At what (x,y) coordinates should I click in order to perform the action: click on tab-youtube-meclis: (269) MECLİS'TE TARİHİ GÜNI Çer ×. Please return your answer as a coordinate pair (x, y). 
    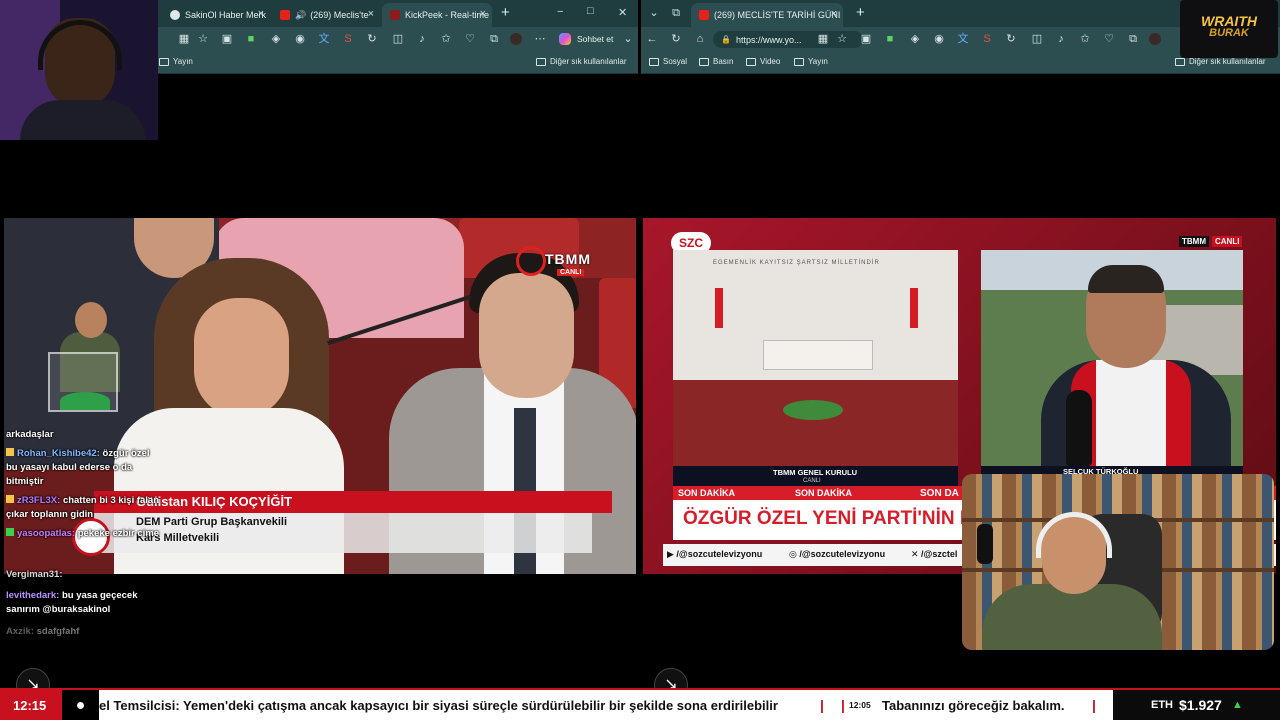
    Looking at the image, I should click on (767, 15).